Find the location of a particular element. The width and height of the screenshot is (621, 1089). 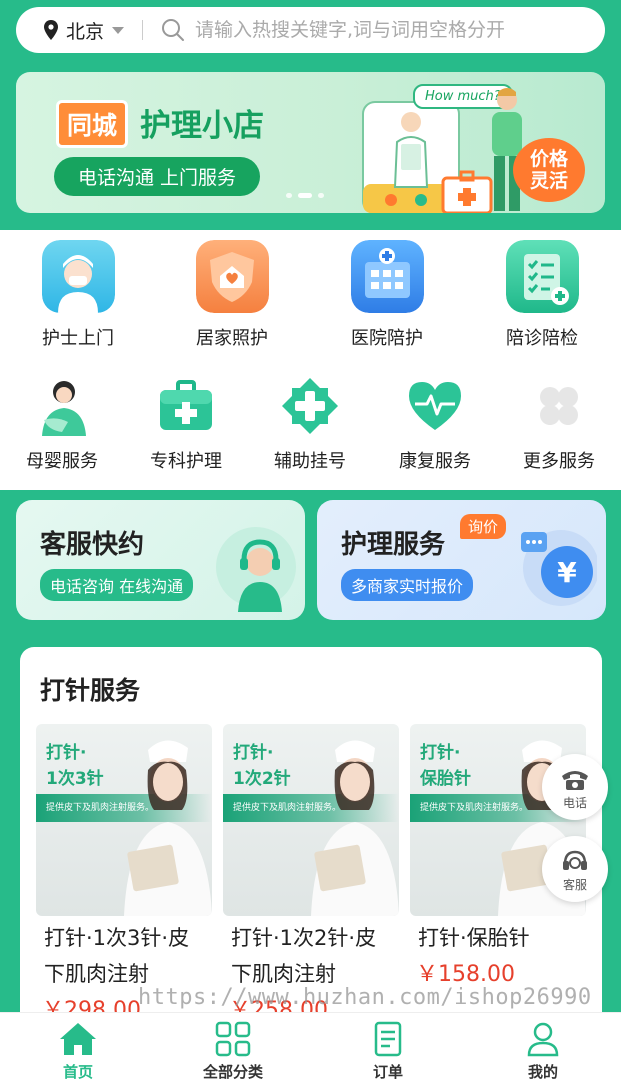

tab-profile: 我的 is located at coordinates (543, 1051).